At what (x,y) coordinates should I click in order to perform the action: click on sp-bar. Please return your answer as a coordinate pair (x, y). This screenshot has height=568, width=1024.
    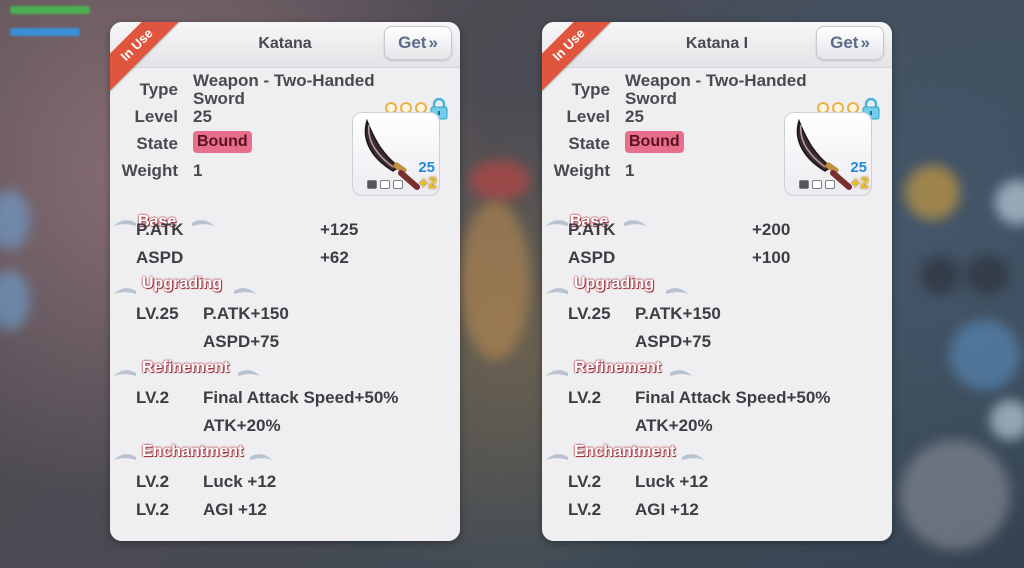
    Looking at the image, I should click on (45, 32).